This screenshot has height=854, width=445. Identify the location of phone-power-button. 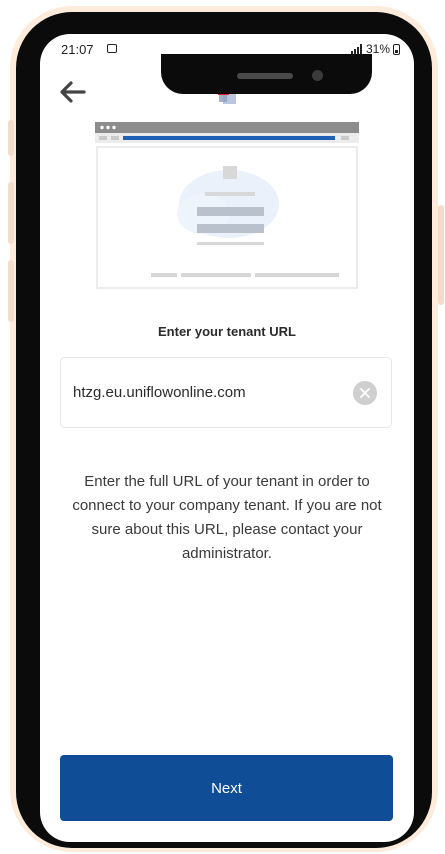
(441, 255).